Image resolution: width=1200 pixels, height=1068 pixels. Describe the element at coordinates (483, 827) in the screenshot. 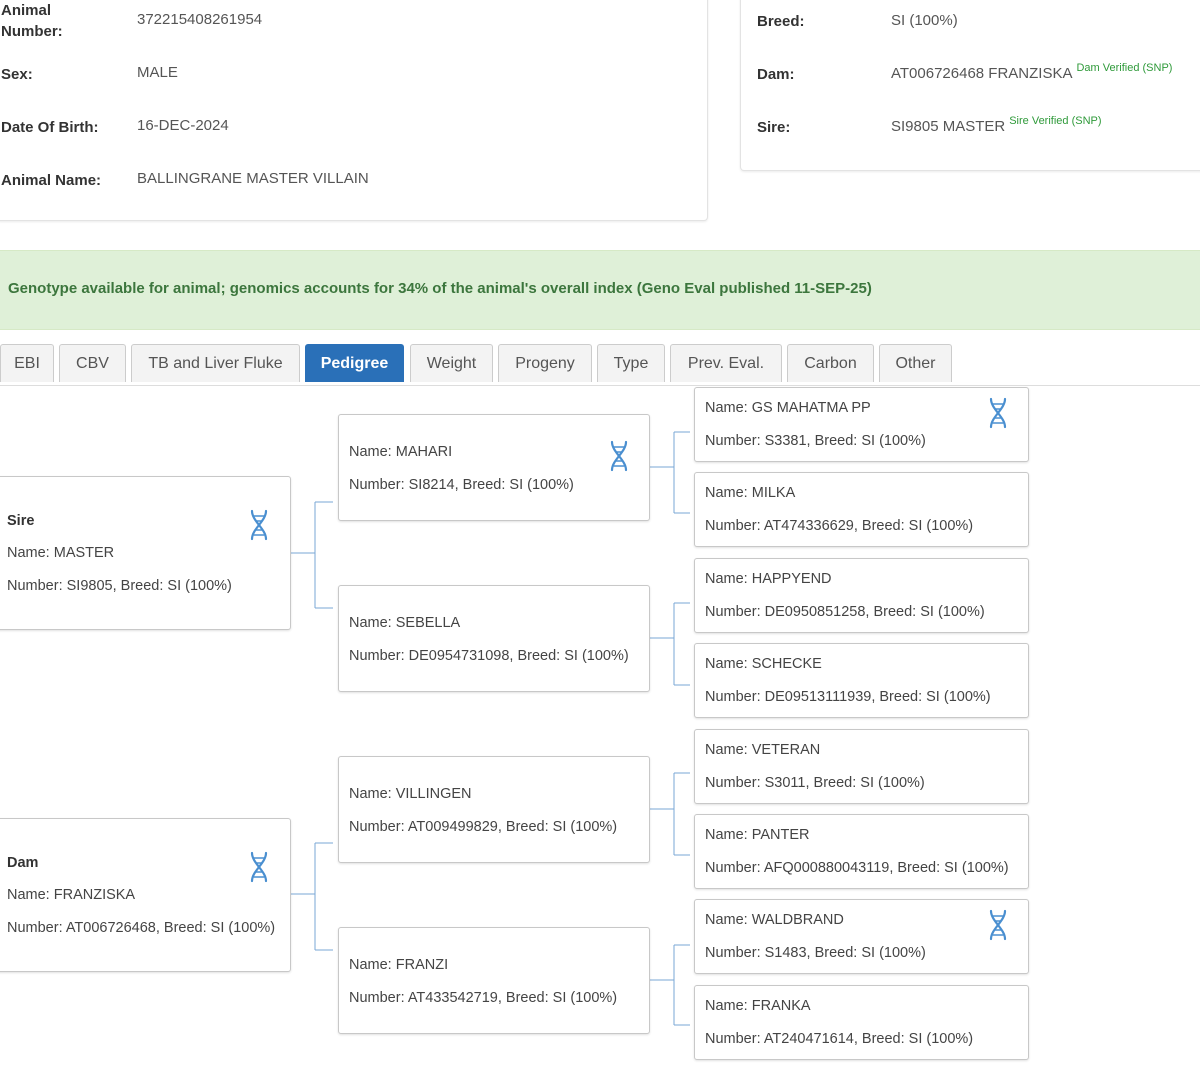

I see `node-number: Number: AT009499829, Breed: SI (100%)` at that location.